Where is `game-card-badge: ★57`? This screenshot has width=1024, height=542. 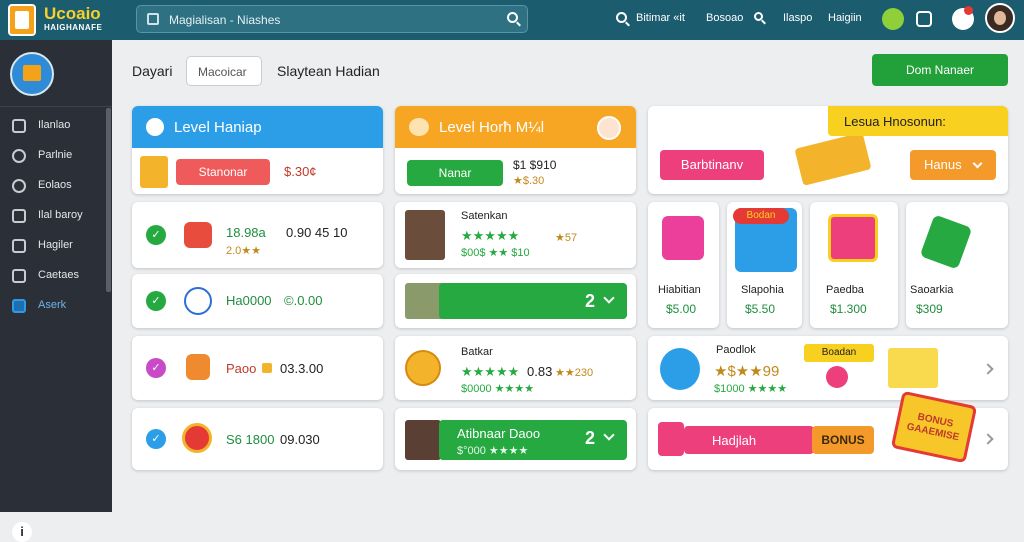
game-card-badge: ★57 is located at coordinates (566, 238).